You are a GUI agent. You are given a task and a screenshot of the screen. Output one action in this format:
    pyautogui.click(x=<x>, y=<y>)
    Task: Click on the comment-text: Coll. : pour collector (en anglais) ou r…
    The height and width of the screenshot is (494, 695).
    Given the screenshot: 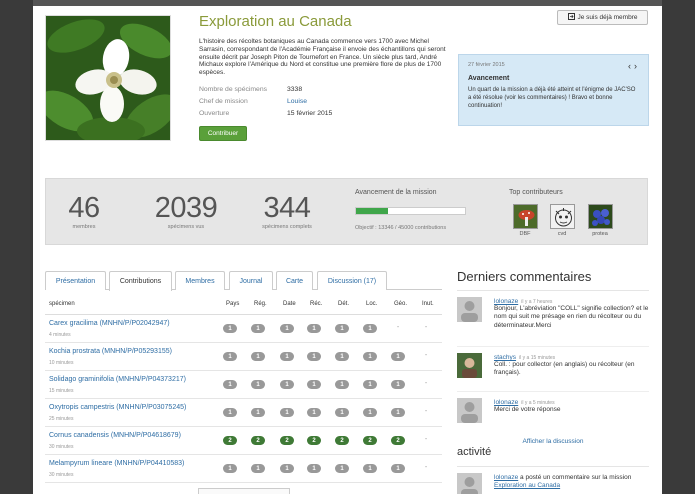 What is the action you would take?
    pyautogui.click(x=564, y=369)
    